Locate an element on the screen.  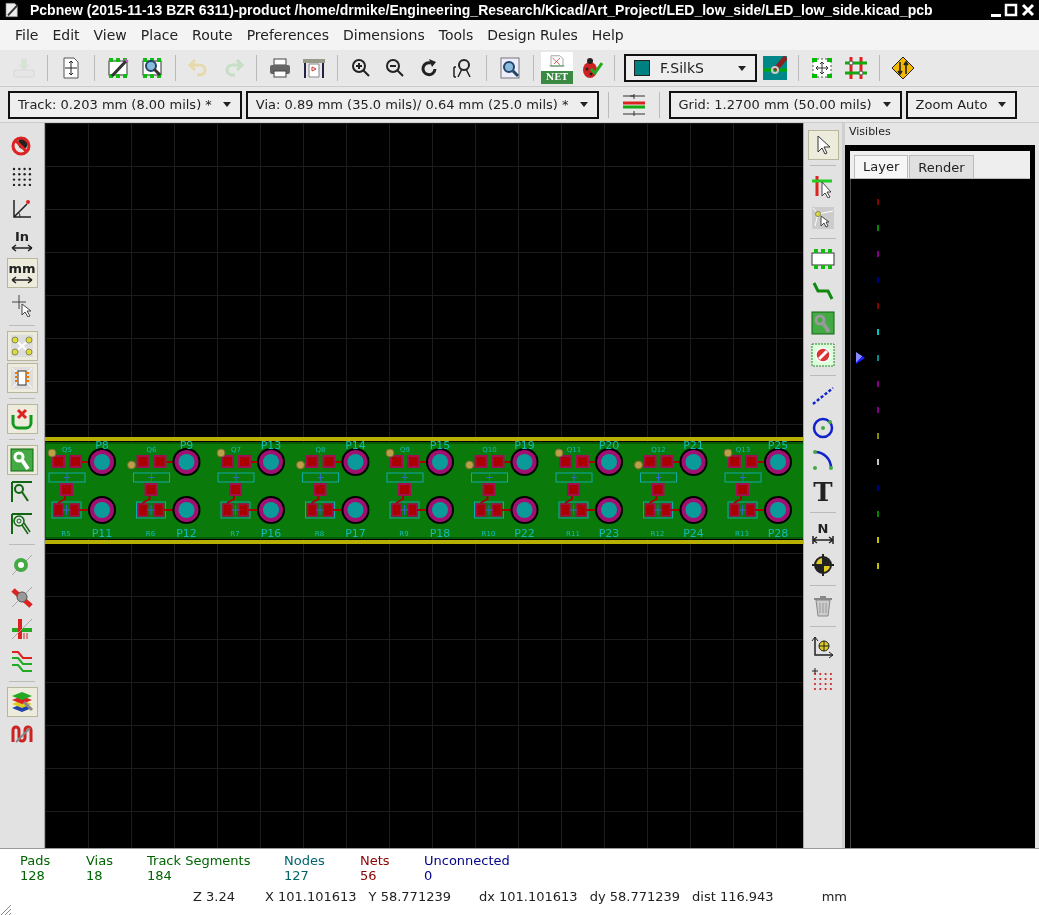
tool-button: mm is located at coordinates (22, 273).